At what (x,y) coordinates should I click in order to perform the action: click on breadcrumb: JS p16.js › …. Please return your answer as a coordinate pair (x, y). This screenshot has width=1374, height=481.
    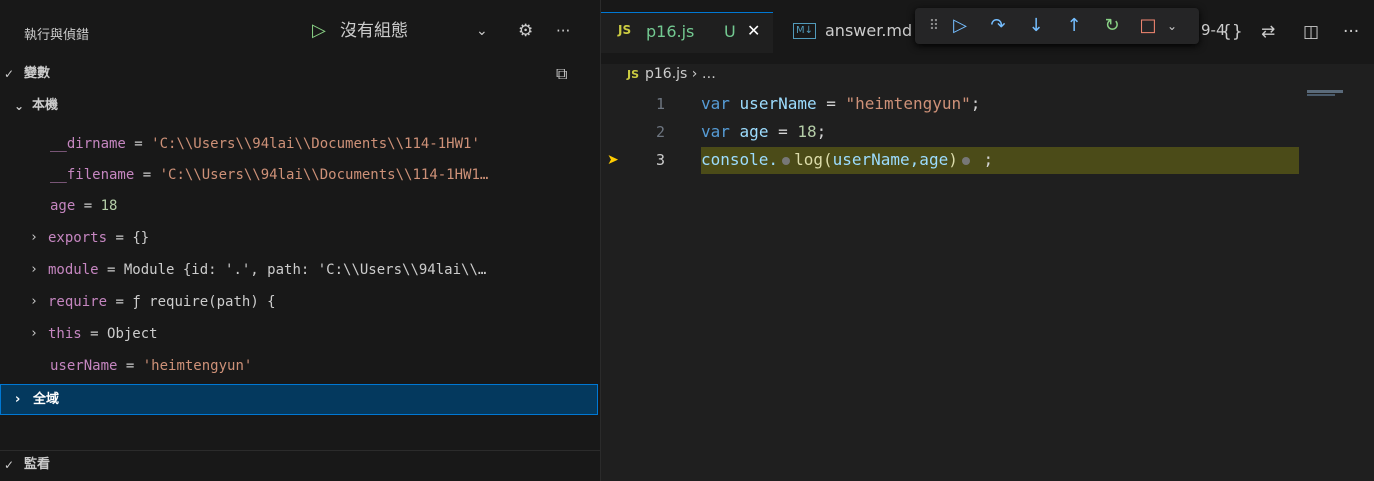
    Looking at the image, I should click on (671, 74).